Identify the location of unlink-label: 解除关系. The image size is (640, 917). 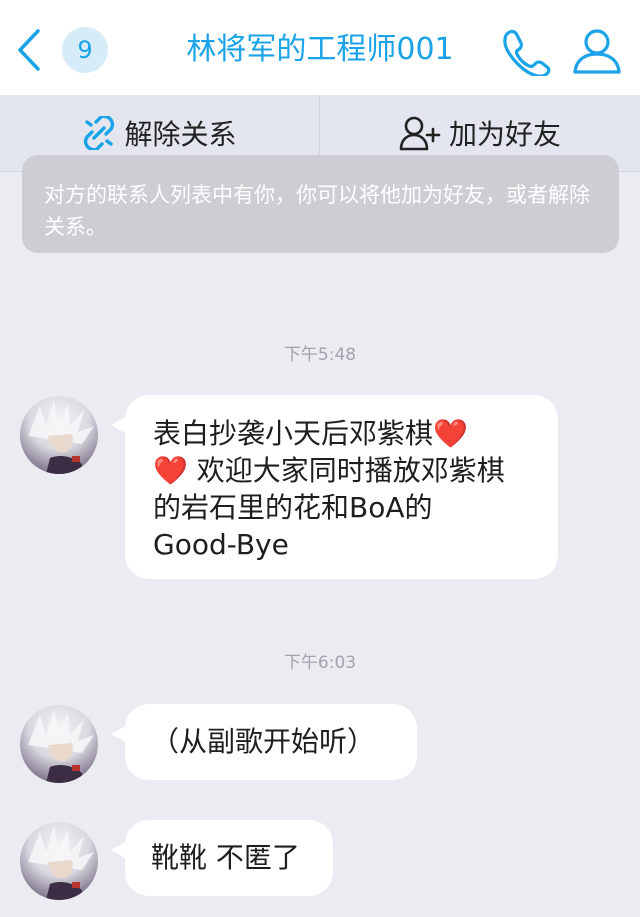
(180, 134).